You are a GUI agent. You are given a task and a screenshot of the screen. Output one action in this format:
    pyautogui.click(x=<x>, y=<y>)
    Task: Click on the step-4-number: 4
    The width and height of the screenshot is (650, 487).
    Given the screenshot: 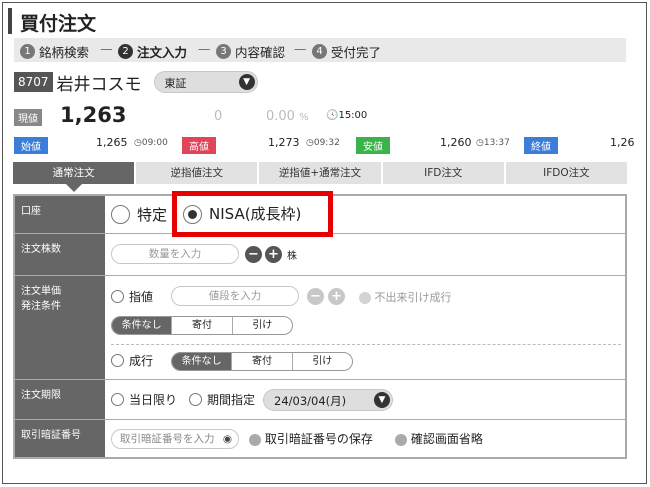 What is the action you would take?
    pyautogui.click(x=319, y=51)
    